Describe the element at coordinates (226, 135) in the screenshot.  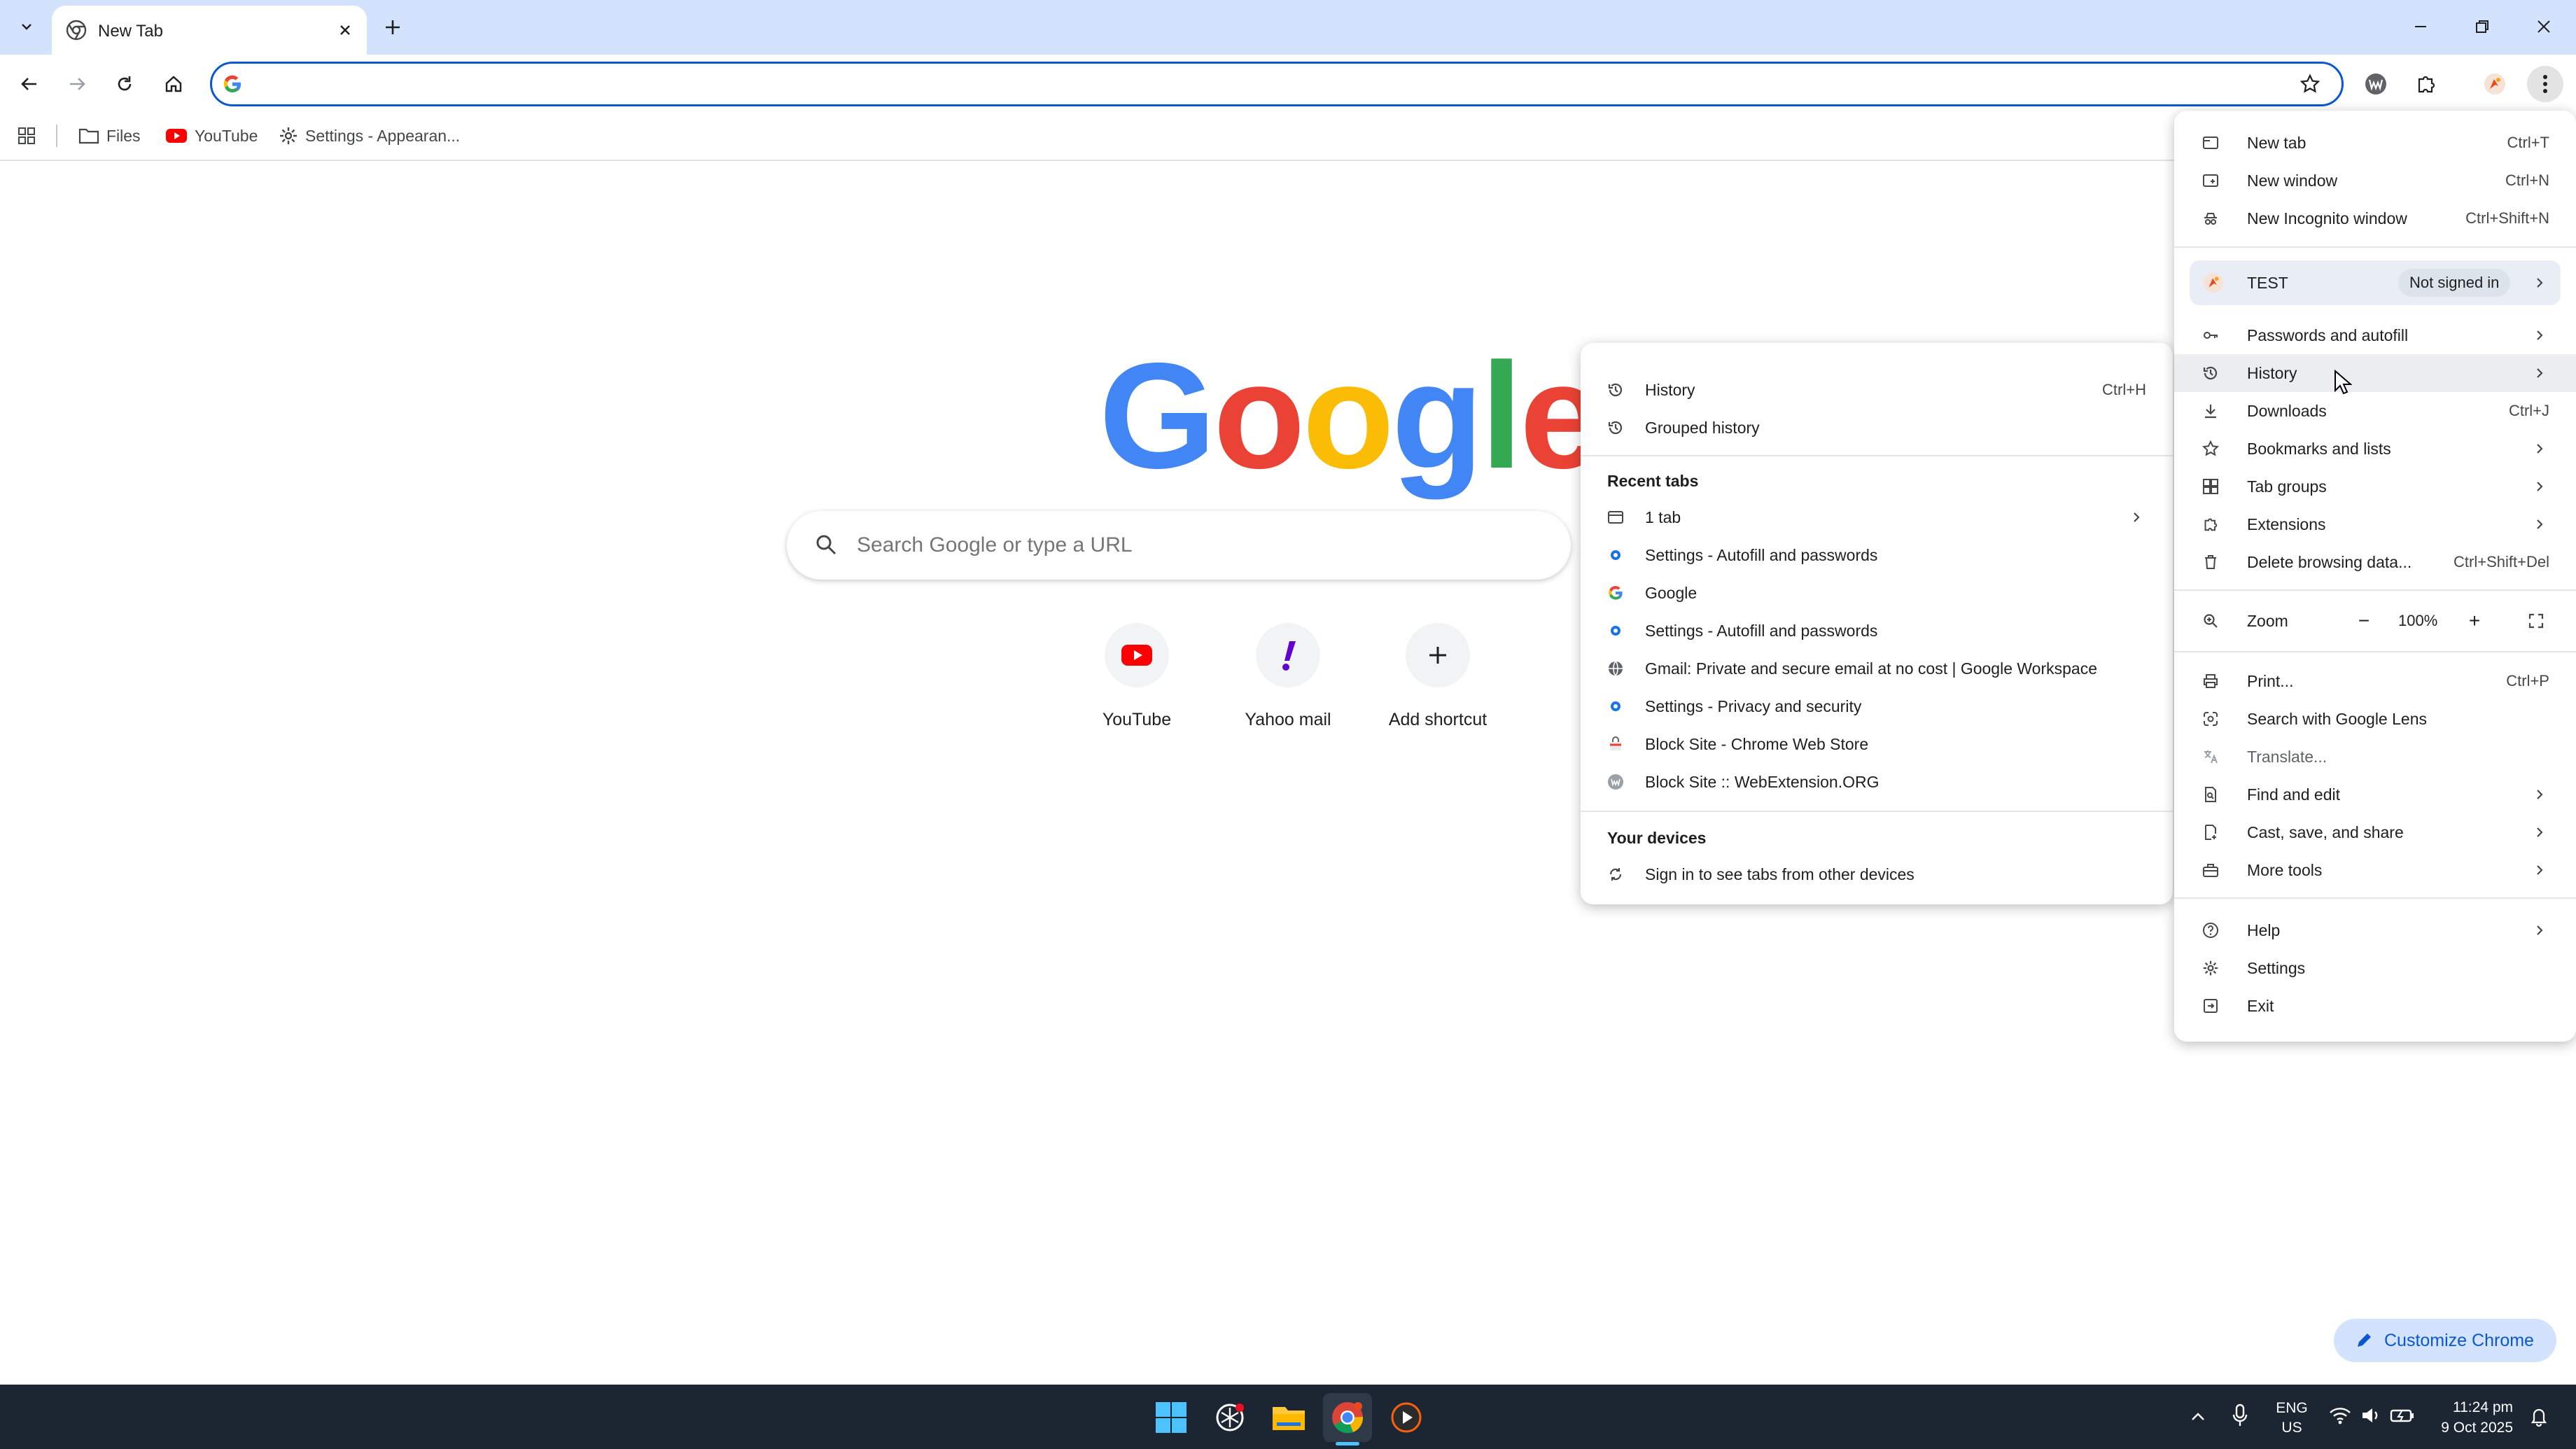
I see `bookmark-label: YouTube` at that location.